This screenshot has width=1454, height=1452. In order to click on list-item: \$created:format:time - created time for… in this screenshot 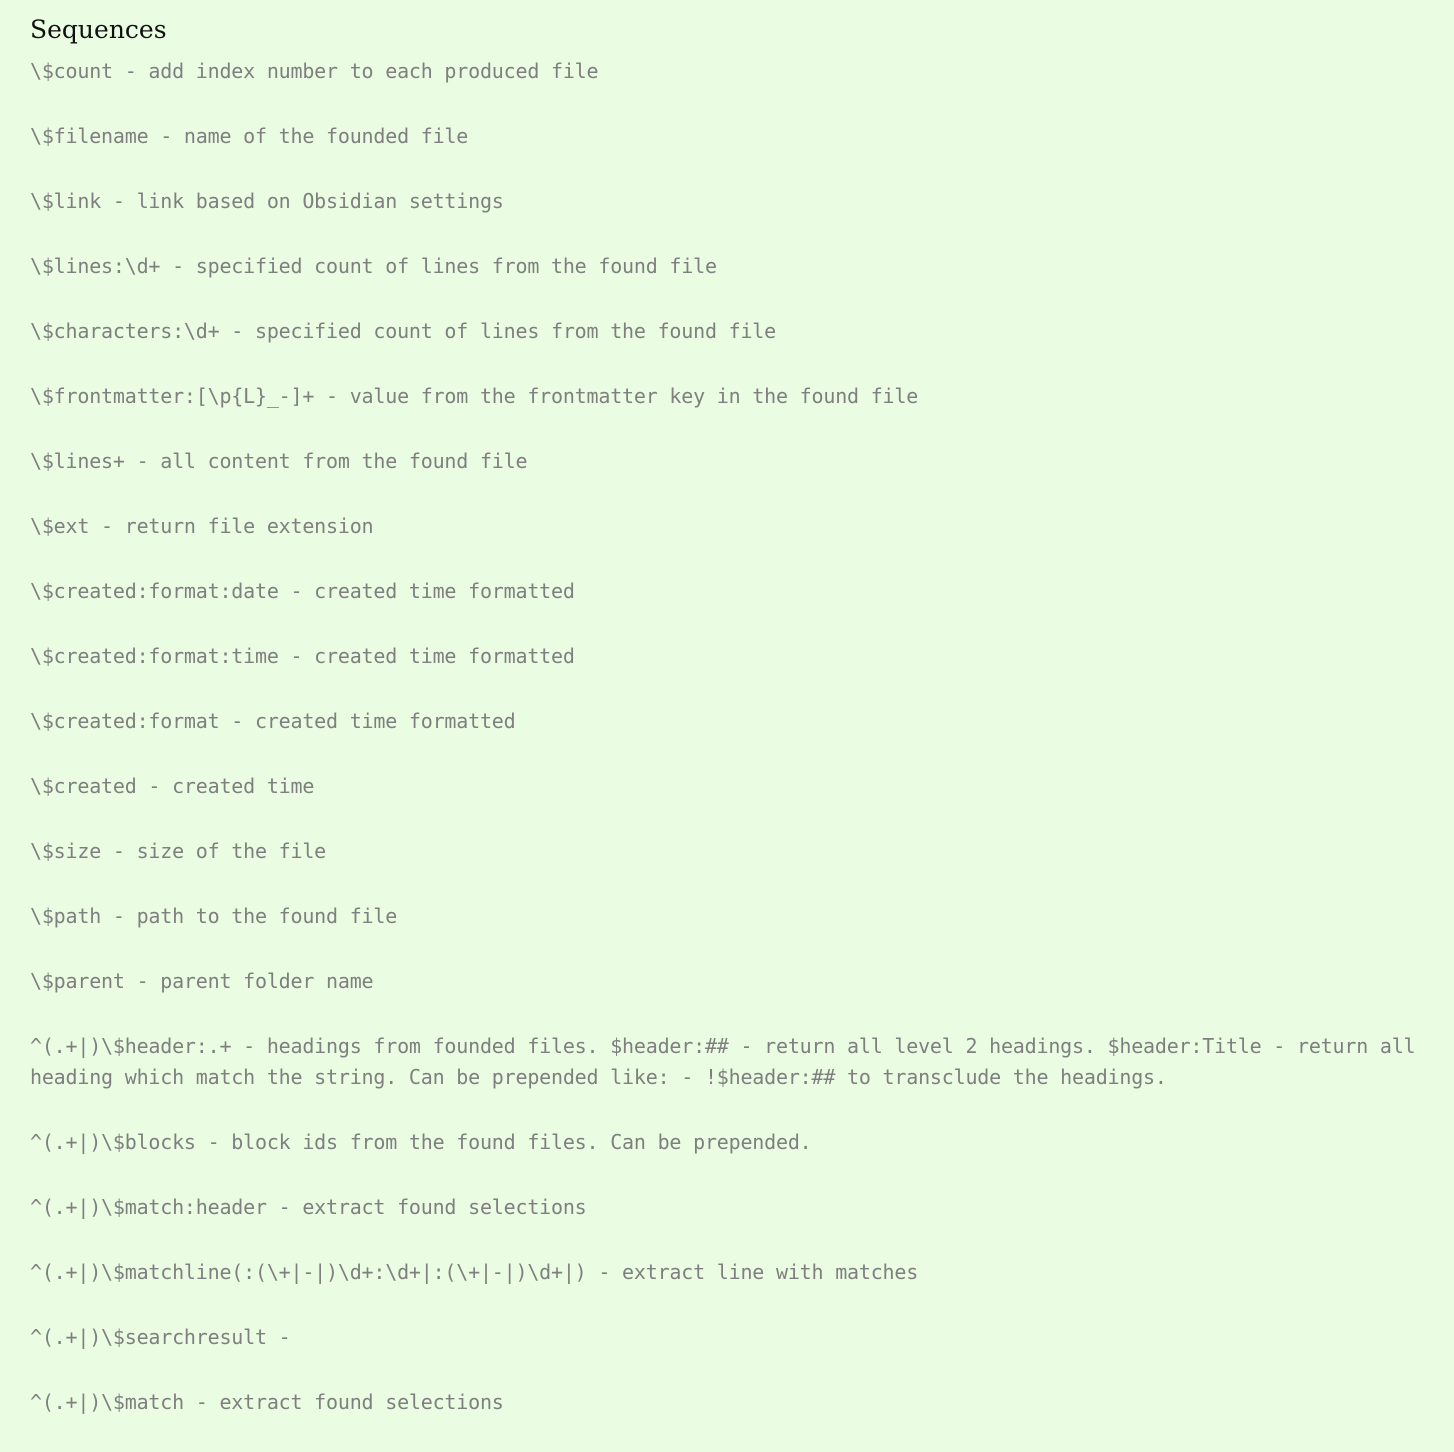, I will do `click(302, 656)`.